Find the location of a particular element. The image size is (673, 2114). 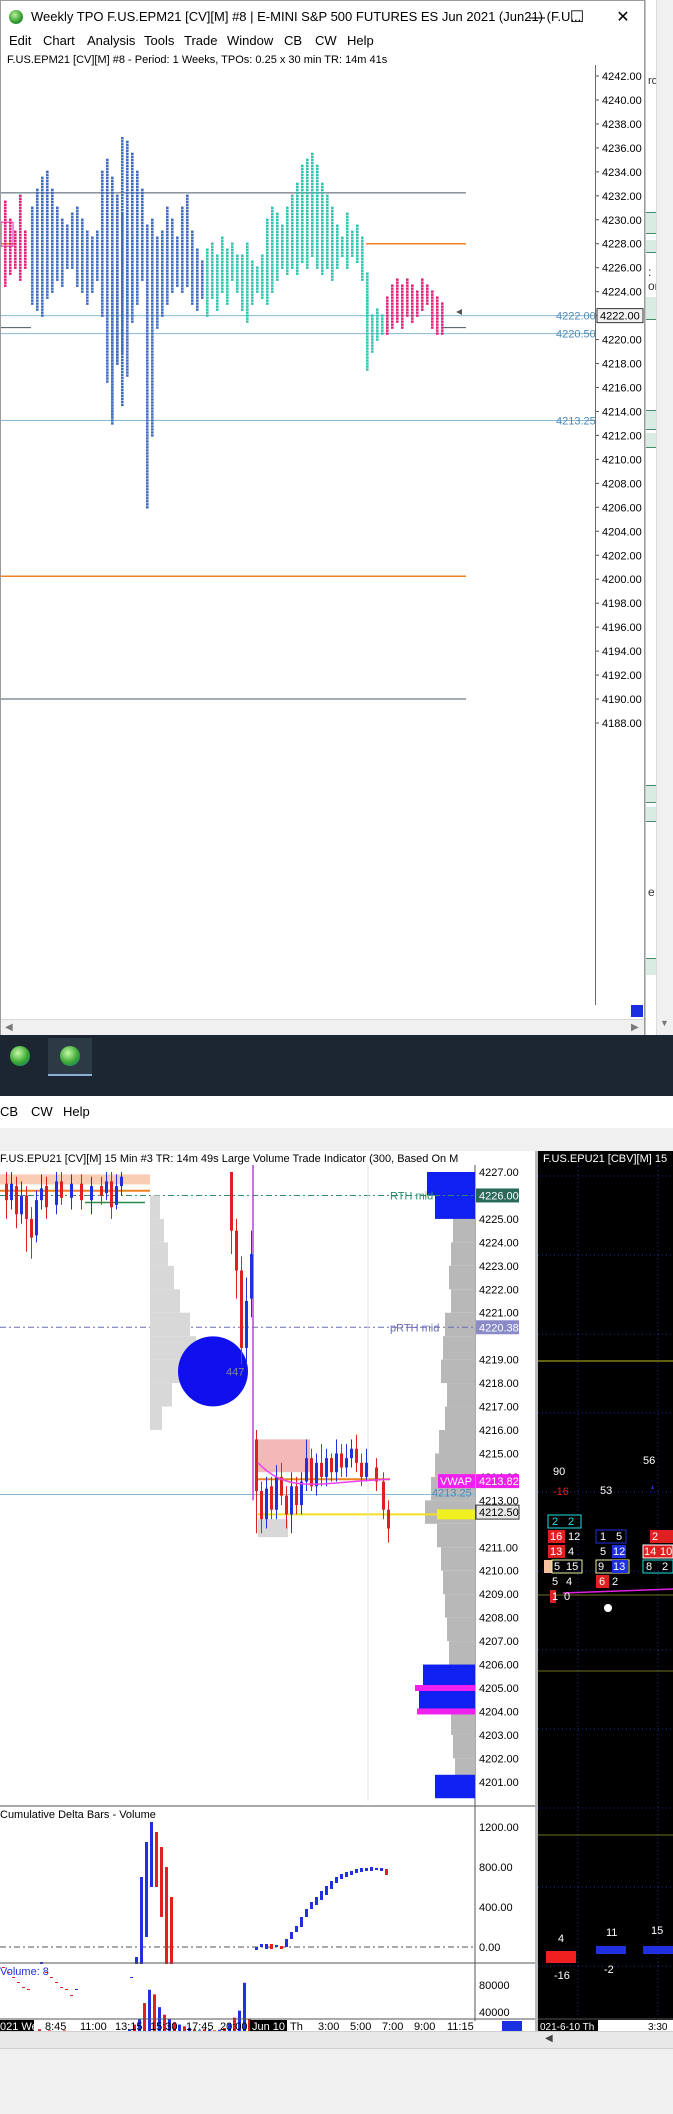

menu-edit: Edit is located at coordinates (20, 40).